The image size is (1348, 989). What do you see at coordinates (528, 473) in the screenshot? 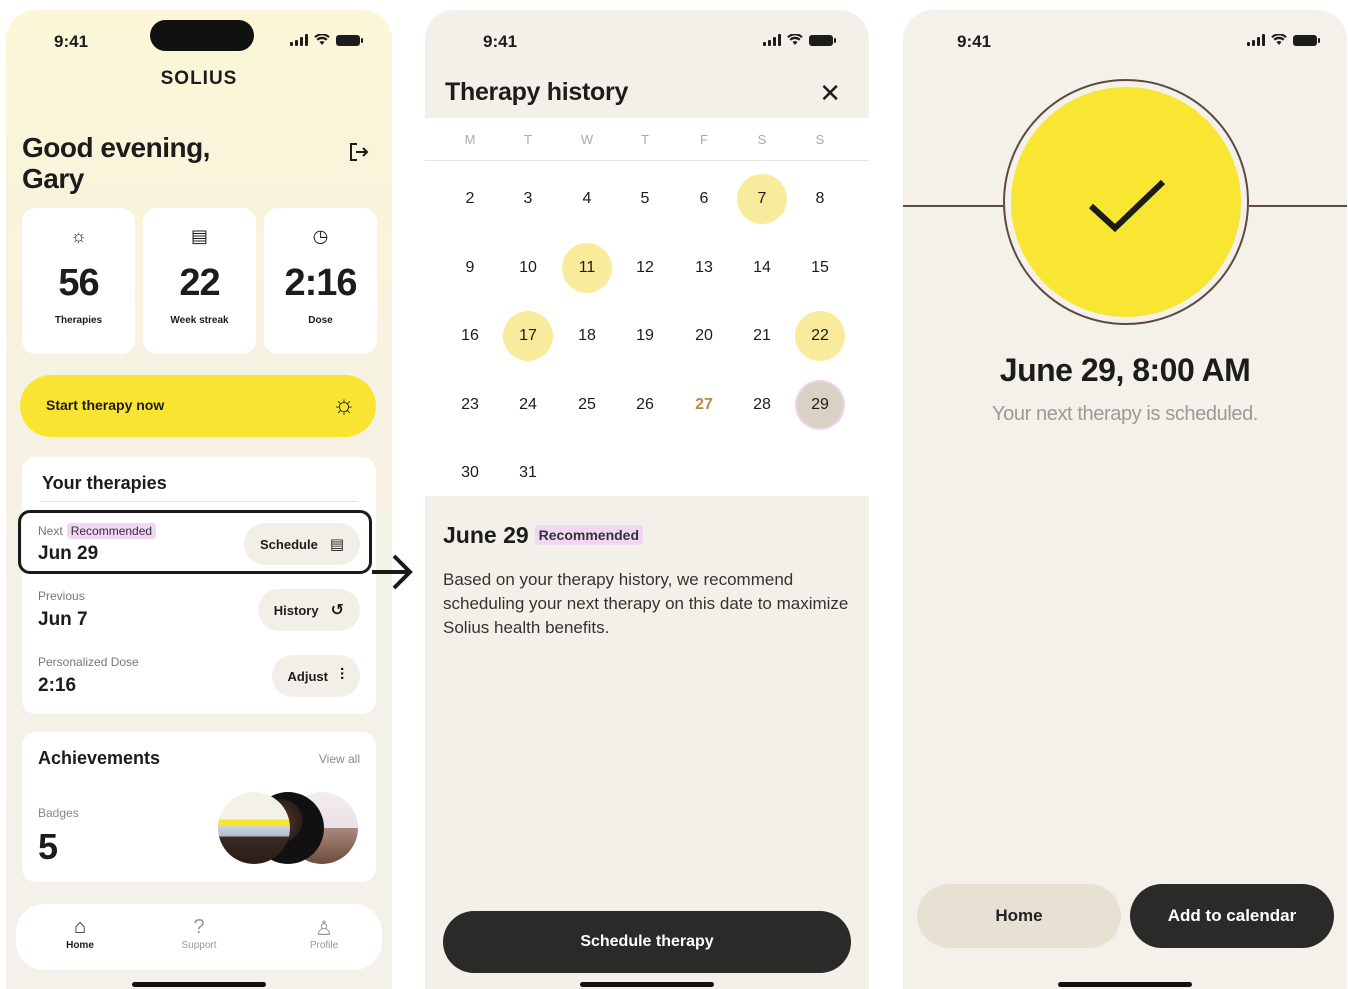
I see `calendar-day: 31` at bounding box center [528, 473].